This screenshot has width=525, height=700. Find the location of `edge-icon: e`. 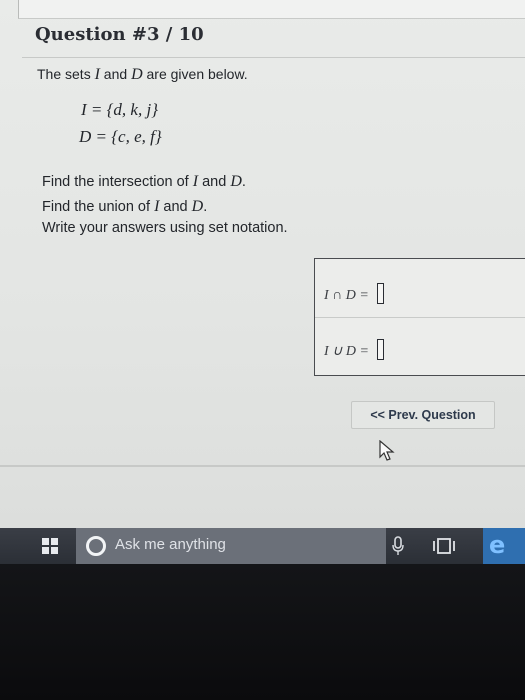

edge-icon: e is located at coordinates (497, 545).